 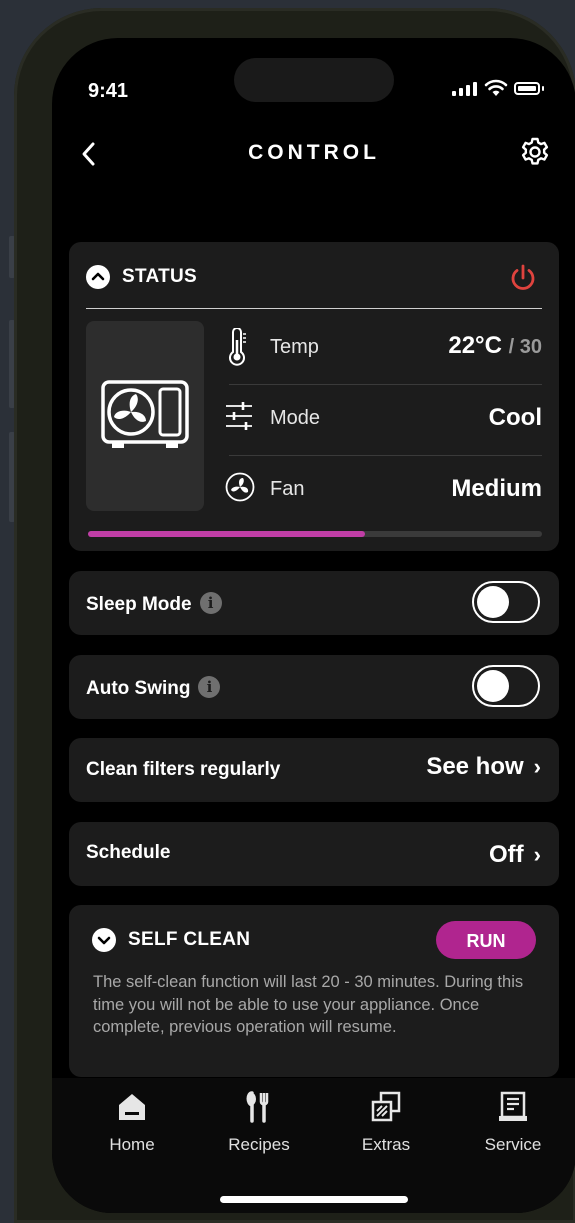 I want to click on gear-icon, so click(x=535, y=152).